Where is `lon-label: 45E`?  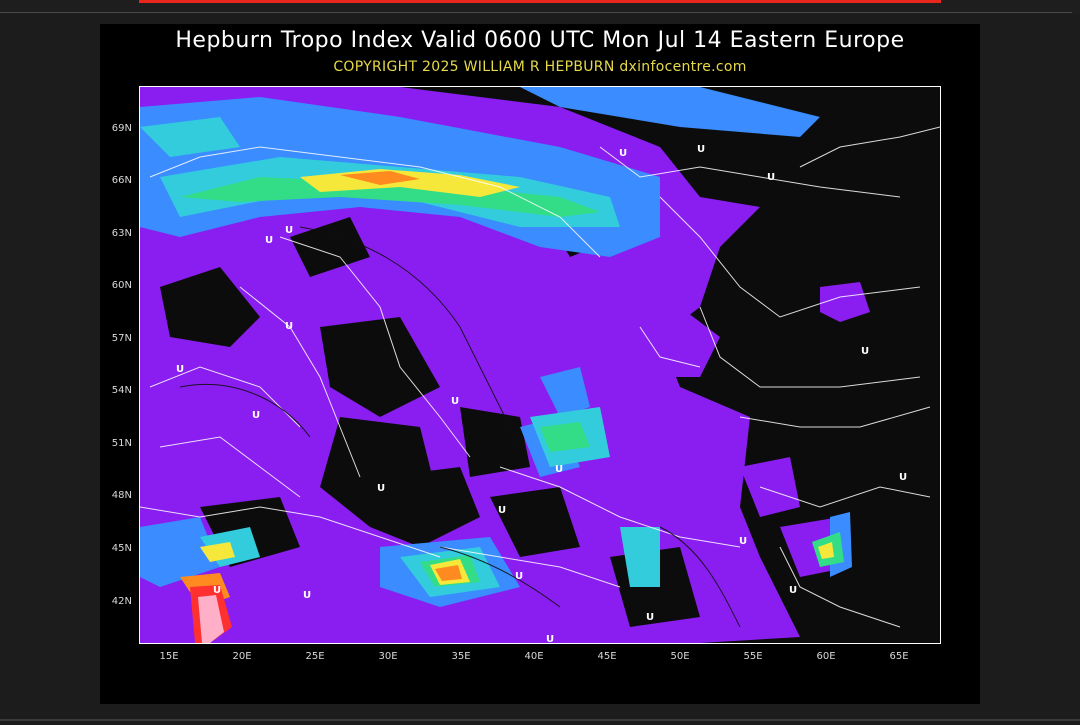
lon-label: 45E is located at coordinates (607, 656).